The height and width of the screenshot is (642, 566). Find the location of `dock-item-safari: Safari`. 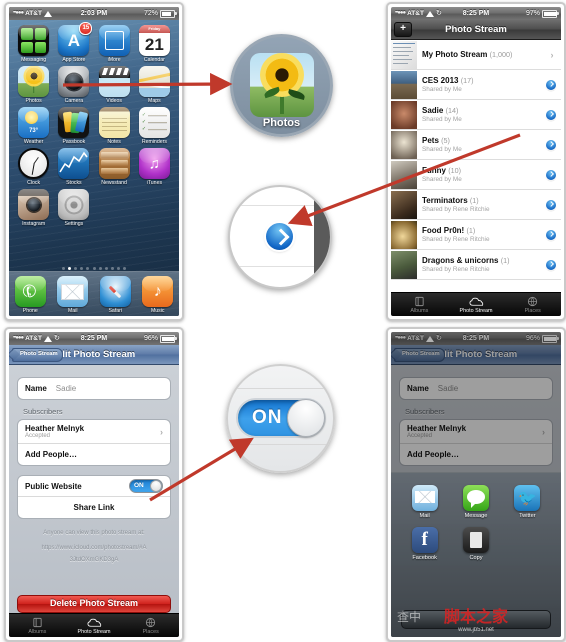

dock-item-safari: Safari is located at coordinates (115, 295).